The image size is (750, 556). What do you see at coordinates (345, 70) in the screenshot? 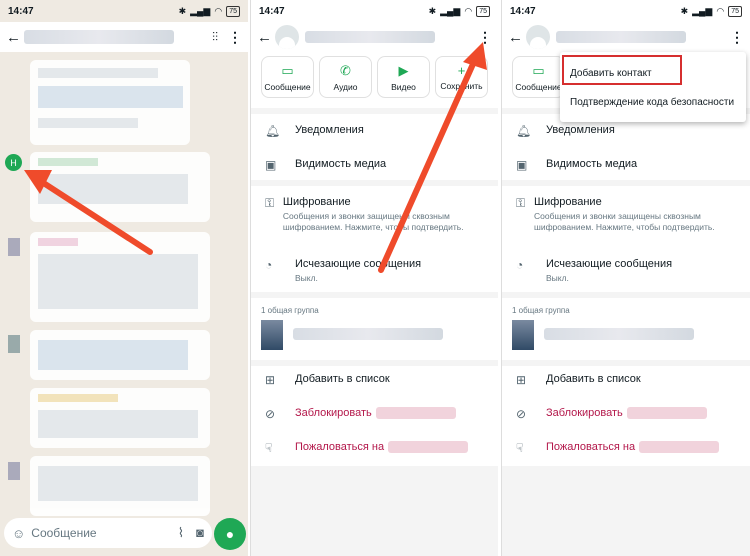
I see `phone-icon: ✆` at bounding box center [345, 70].